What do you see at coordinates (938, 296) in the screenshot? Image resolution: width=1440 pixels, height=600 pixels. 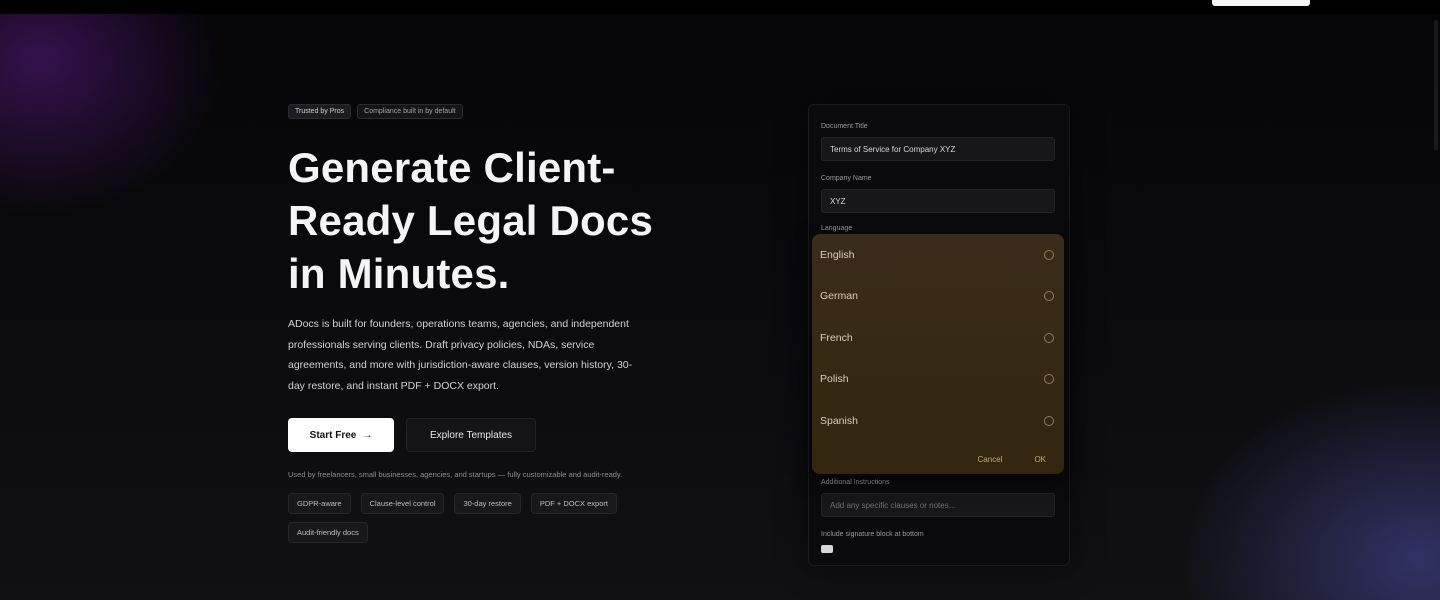 I see `language-option-german: German` at bounding box center [938, 296].